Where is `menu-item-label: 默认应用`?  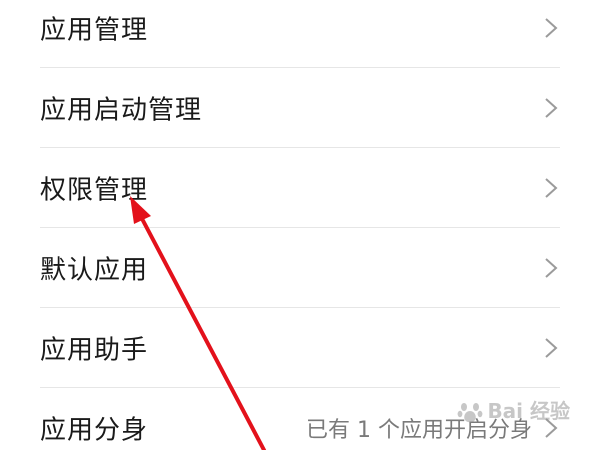
menu-item-label: 默认应用 is located at coordinates (94, 270).